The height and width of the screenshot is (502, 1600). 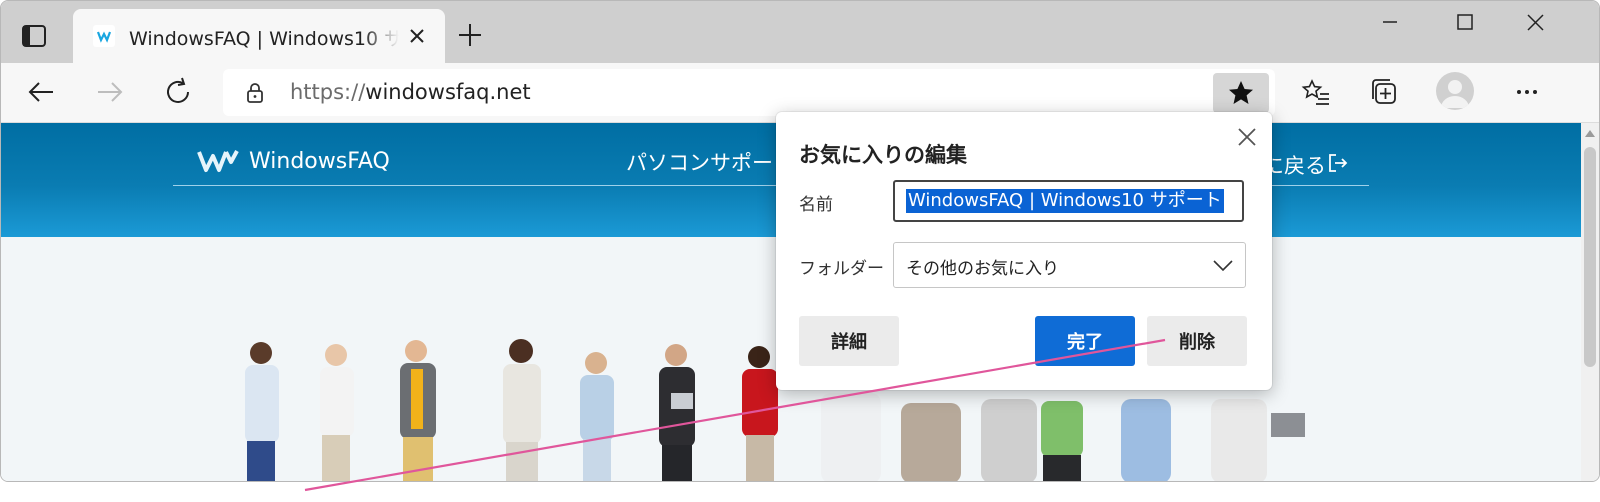 I want to click on active-tab: WindowsFAQ | Windows10 サポート, so click(x=259, y=36).